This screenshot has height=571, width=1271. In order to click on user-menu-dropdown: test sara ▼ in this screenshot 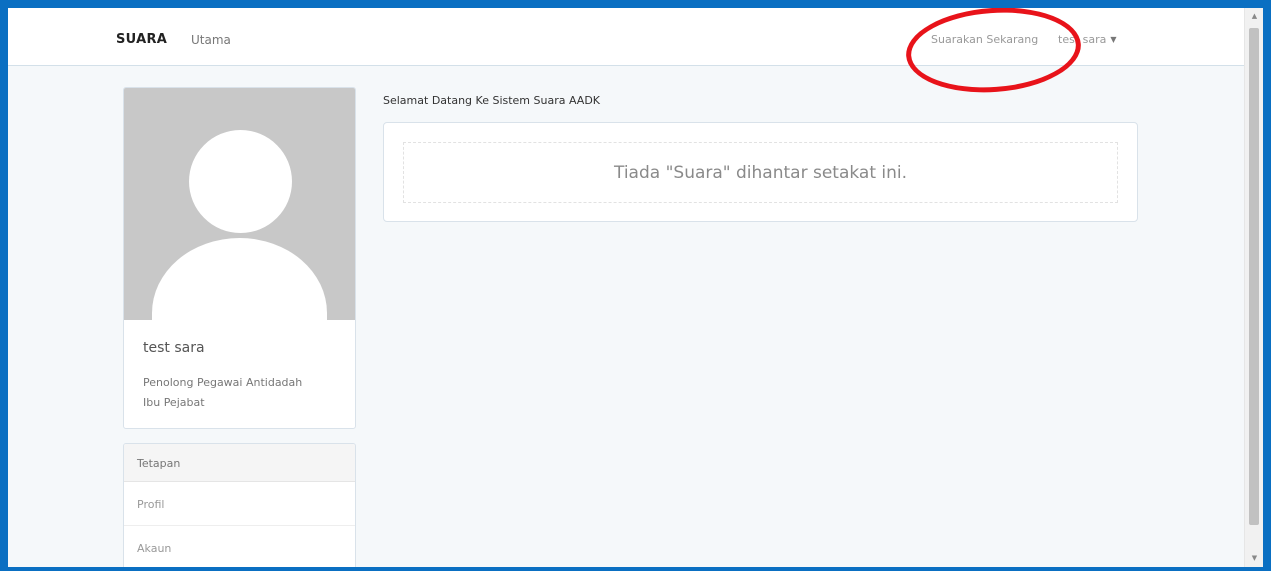, I will do `click(1087, 39)`.